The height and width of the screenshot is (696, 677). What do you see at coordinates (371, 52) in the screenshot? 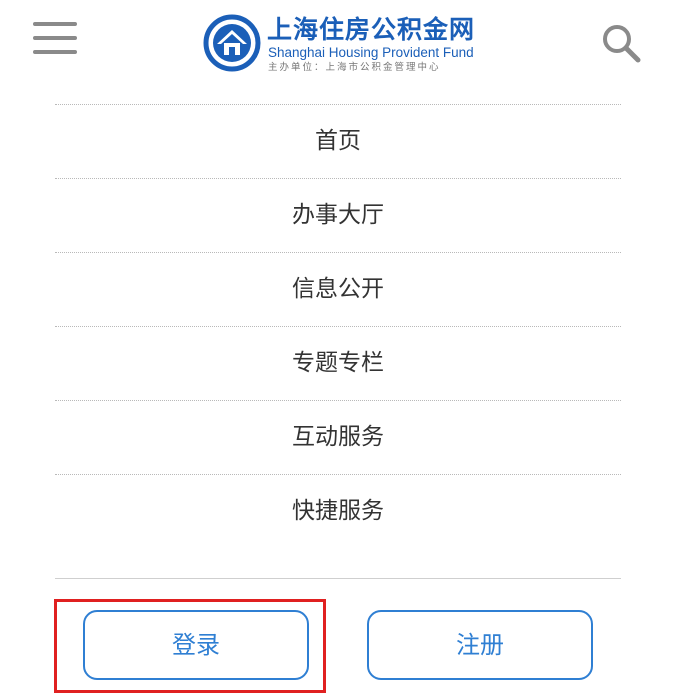
I see `logo-title-en: Shanghai Housing Provident Fund` at bounding box center [371, 52].